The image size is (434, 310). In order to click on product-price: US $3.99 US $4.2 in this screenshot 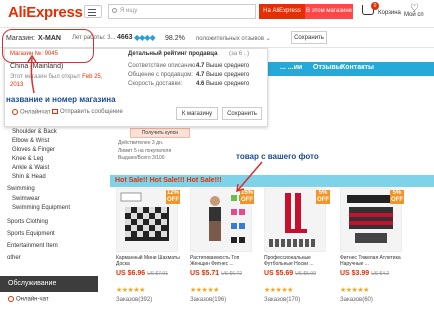, I will do `click(364, 273)`.